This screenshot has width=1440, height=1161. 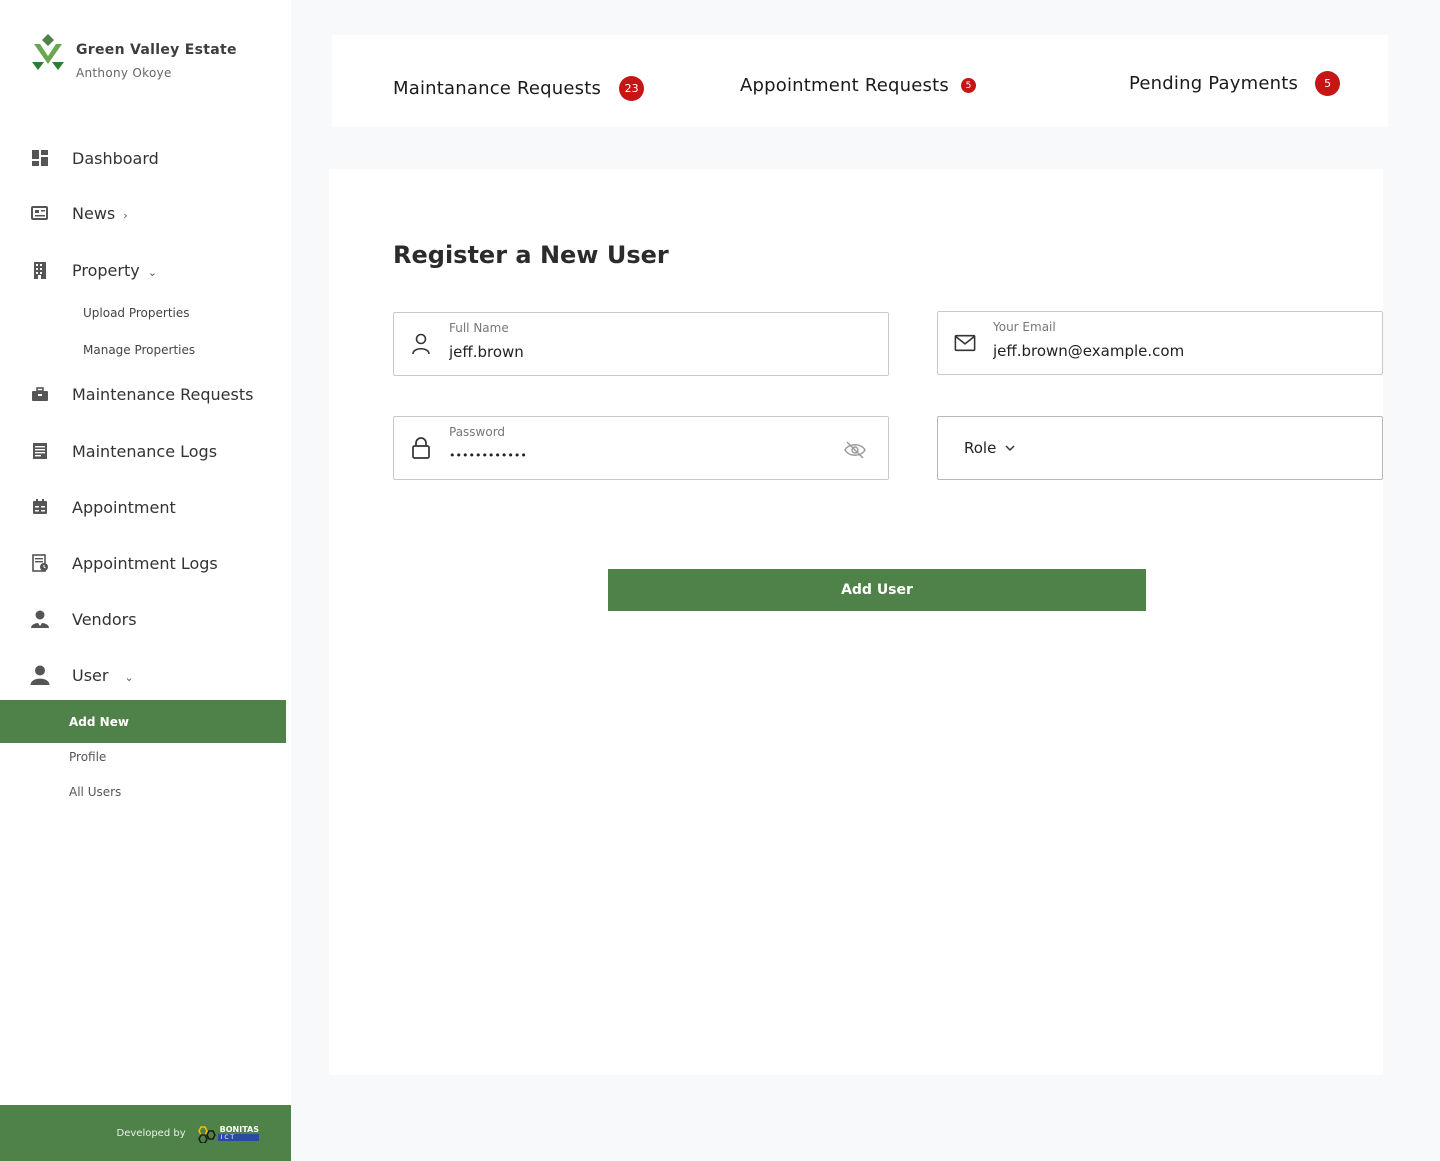 I want to click on sidebar-item-appointment-logs: Appointment Logs, so click(x=124, y=563).